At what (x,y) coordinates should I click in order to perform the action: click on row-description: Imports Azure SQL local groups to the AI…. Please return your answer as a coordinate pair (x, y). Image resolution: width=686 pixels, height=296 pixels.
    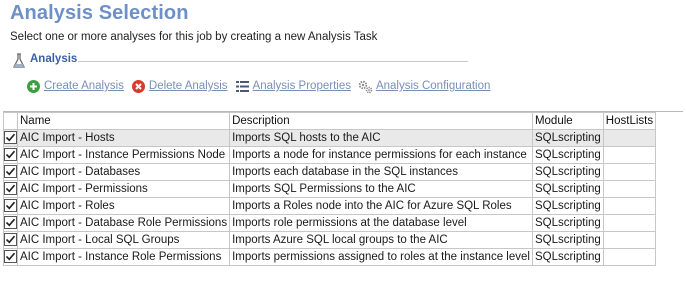
    Looking at the image, I should click on (381, 240).